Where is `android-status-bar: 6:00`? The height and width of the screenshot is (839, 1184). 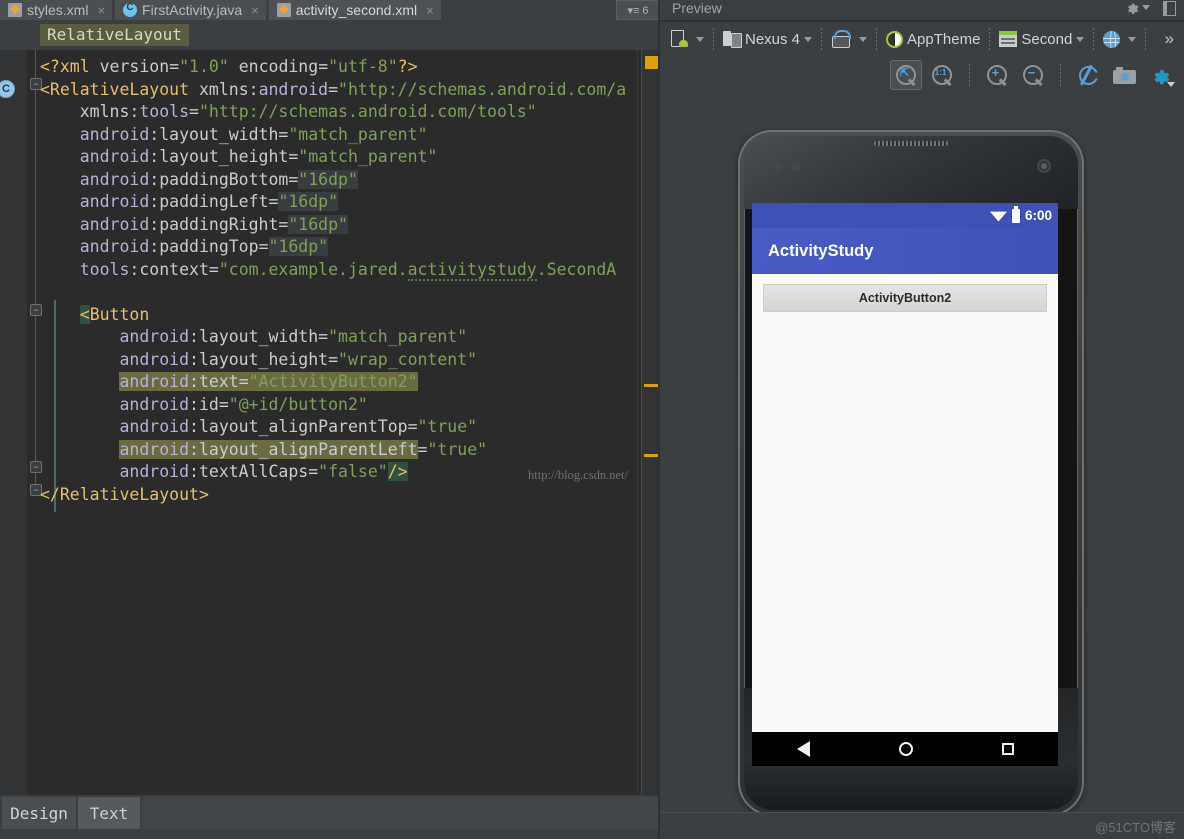 android-status-bar: 6:00 is located at coordinates (905, 215).